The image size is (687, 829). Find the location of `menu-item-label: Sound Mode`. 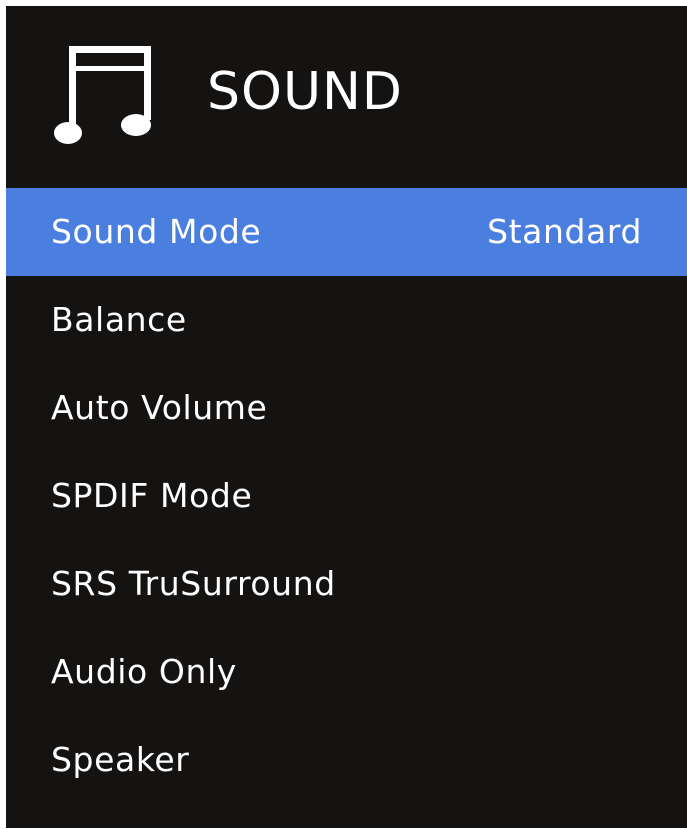

menu-item-label: Sound Mode is located at coordinates (156, 231).